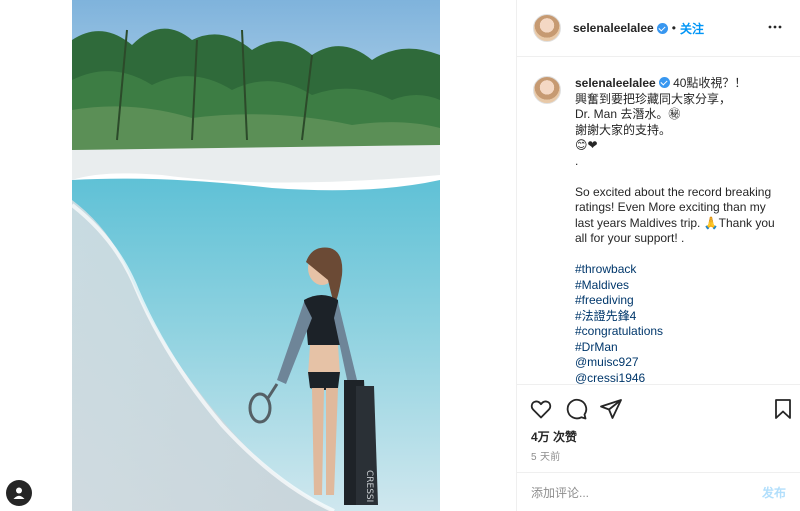  I want to click on follow-button: 关注, so click(692, 28).